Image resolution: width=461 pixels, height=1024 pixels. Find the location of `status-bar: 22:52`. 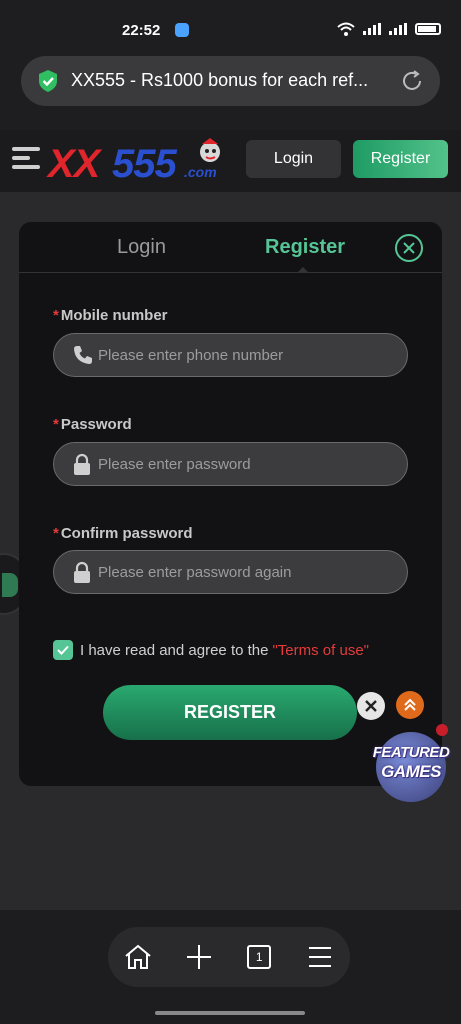

status-bar: 22:52 is located at coordinates (230, 25).